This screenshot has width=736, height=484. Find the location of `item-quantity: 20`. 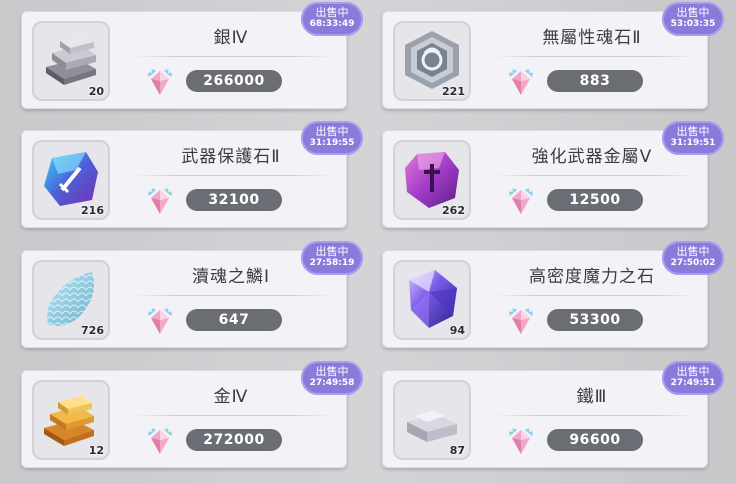

item-quantity: 20 is located at coordinates (96, 91).